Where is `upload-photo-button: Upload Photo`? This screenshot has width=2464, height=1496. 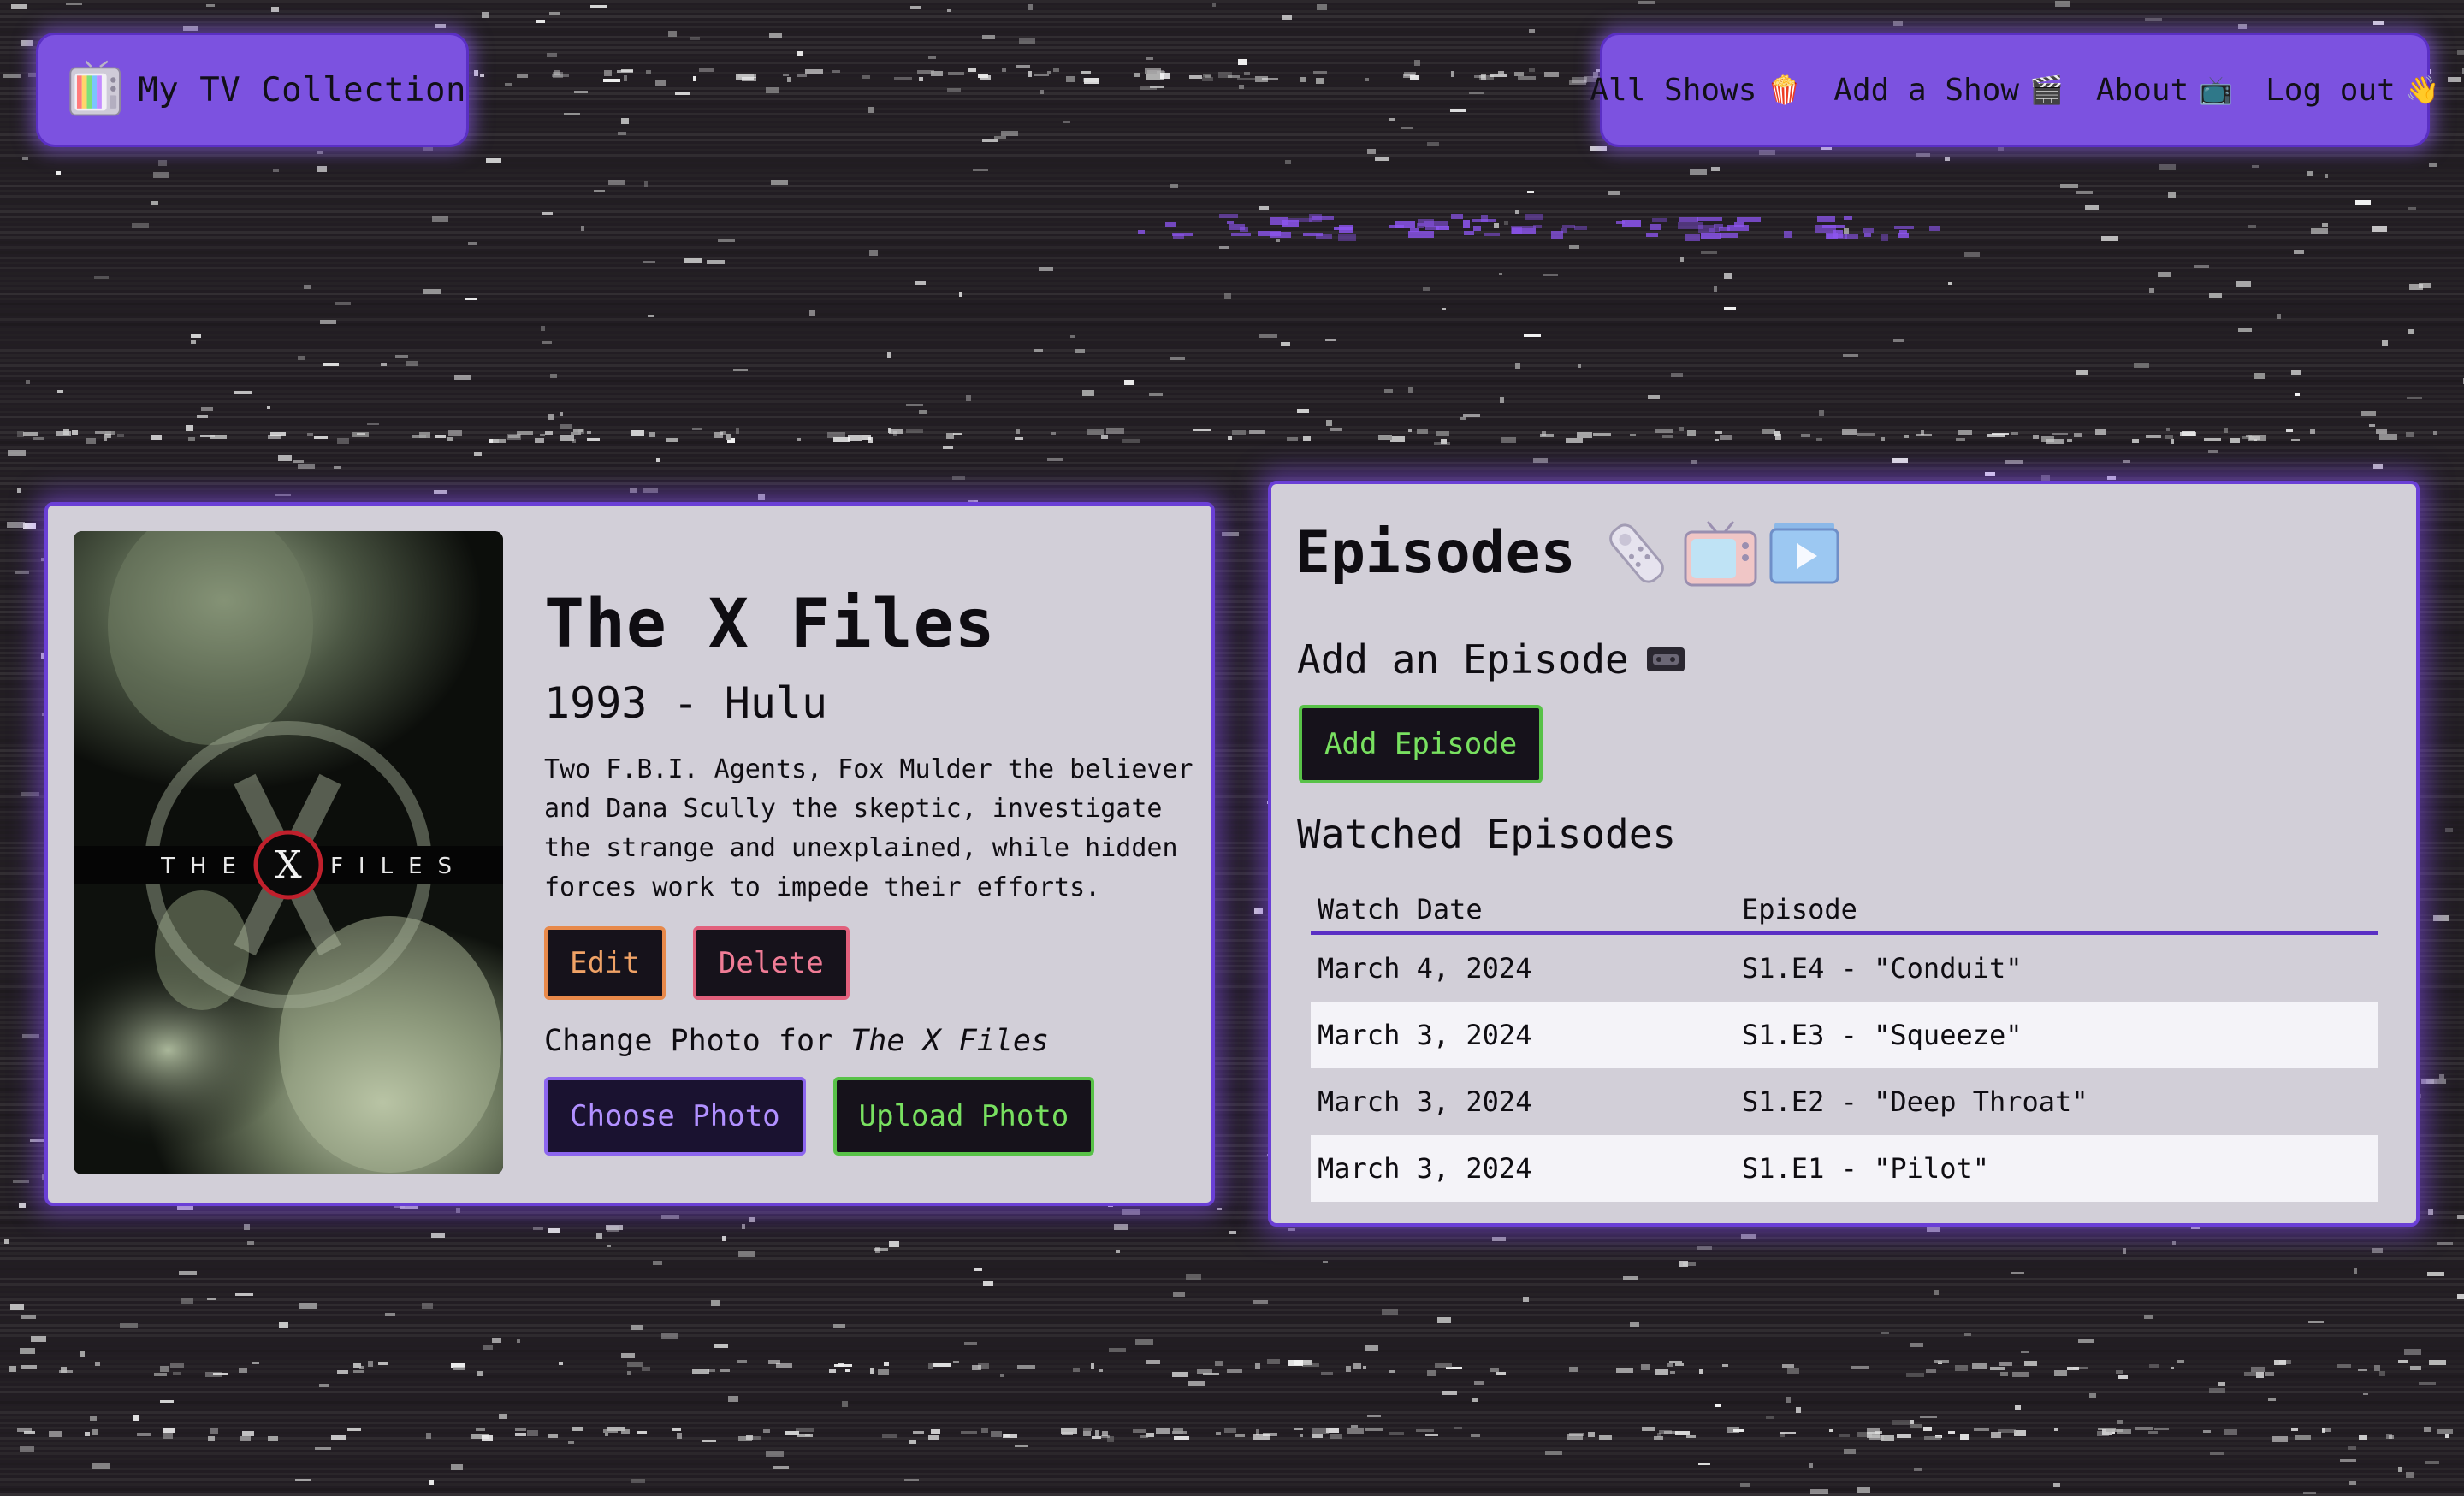
upload-photo-button: Upload Photo is located at coordinates (963, 1117).